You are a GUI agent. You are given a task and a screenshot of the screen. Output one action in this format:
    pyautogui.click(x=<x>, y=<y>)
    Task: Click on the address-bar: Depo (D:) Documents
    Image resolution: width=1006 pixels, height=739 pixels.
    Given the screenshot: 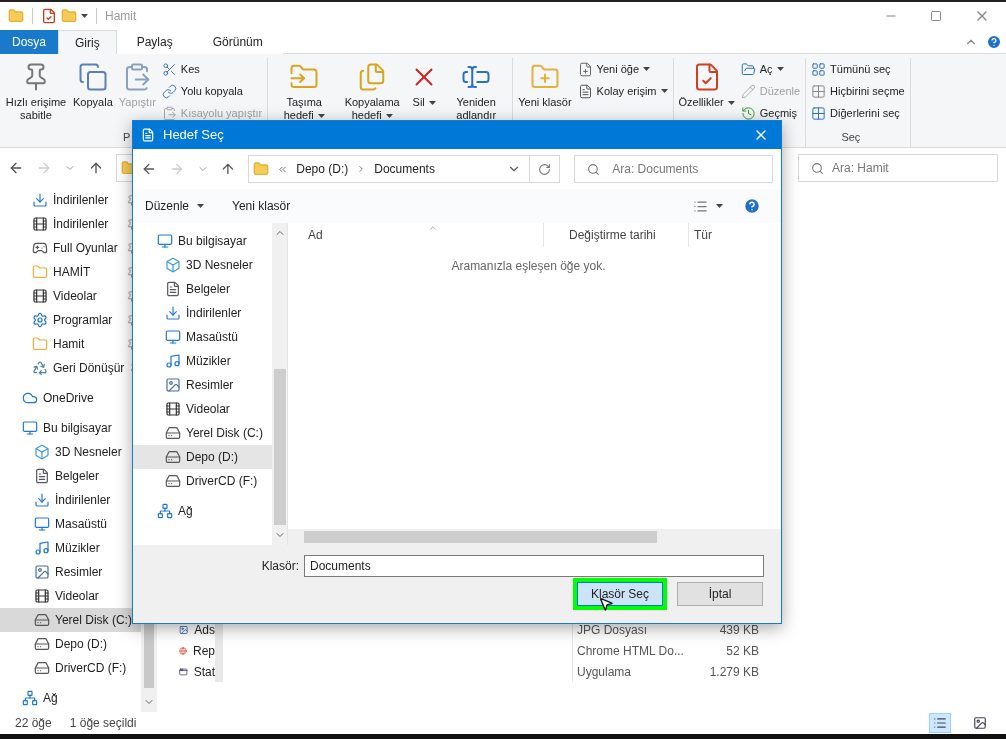 What is the action you would take?
    pyautogui.click(x=389, y=169)
    